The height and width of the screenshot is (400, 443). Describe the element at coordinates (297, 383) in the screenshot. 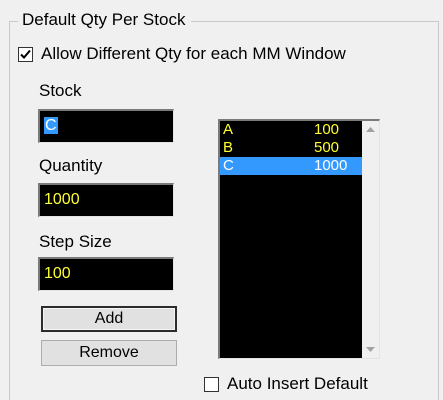

I see `auto-insert-label: Auto Insert Default` at that location.